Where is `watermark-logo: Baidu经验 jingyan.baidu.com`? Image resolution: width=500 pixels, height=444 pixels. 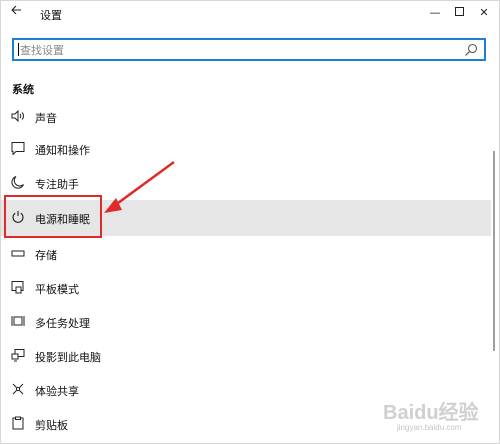
watermark-logo: Baidu经验 jingyan.baidu.com is located at coordinates (438, 419).